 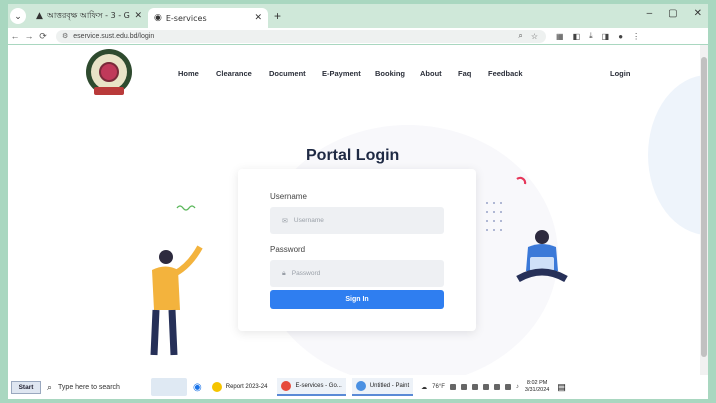 What do you see at coordinates (636, 36) in the screenshot?
I see `menu-kebab-icon: ⋮` at bounding box center [636, 36].